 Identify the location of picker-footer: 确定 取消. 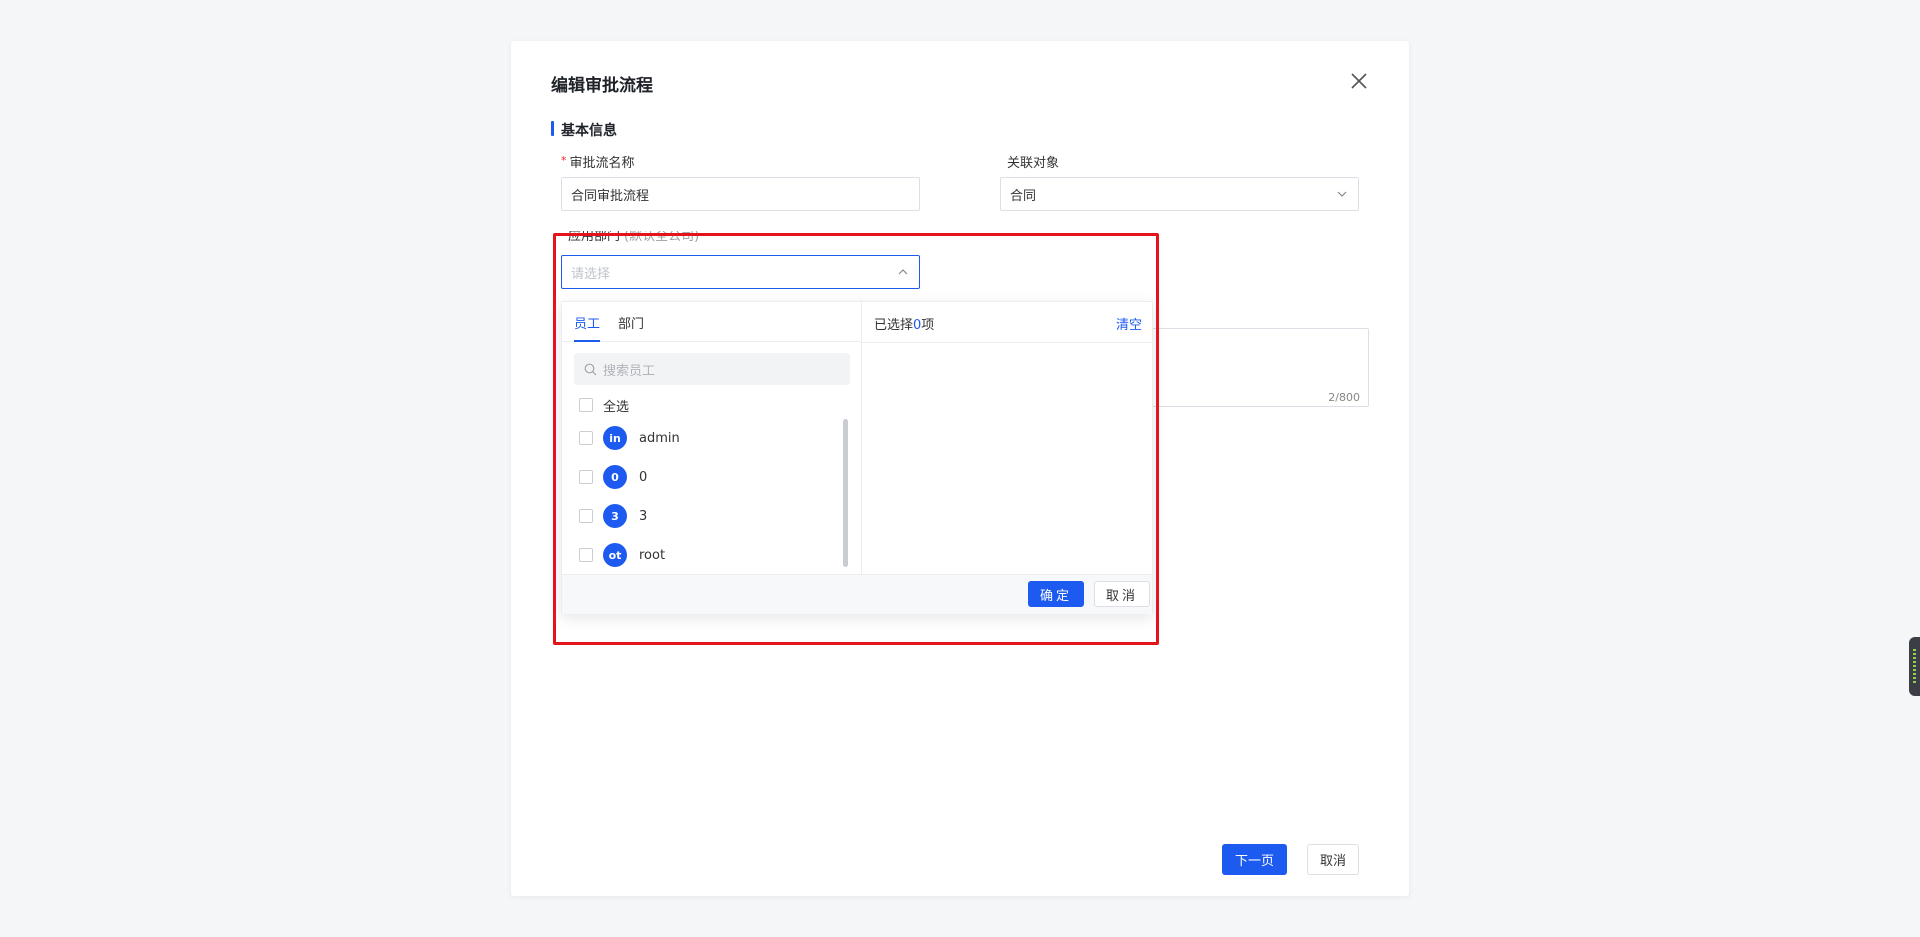
(857, 594).